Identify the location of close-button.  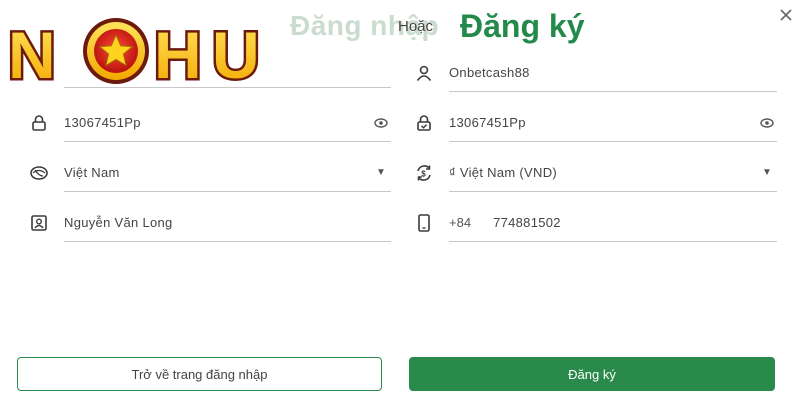
(786, 15).